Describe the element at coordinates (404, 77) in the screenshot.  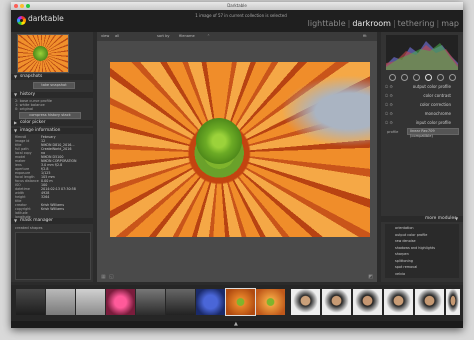
I see `basic-modules-tab-icon` at that location.